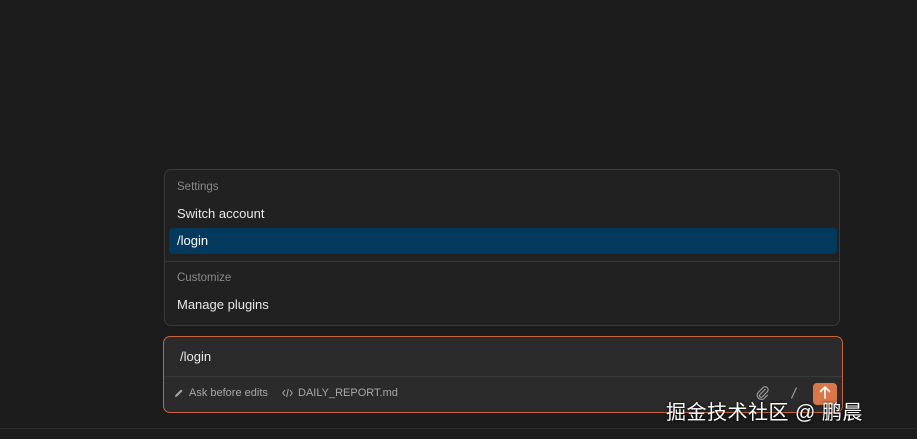 This screenshot has height=439, width=917. What do you see at coordinates (503, 241) in the screenshot?
I see `menu-item-login: /login` at bounding box center [503, 241].